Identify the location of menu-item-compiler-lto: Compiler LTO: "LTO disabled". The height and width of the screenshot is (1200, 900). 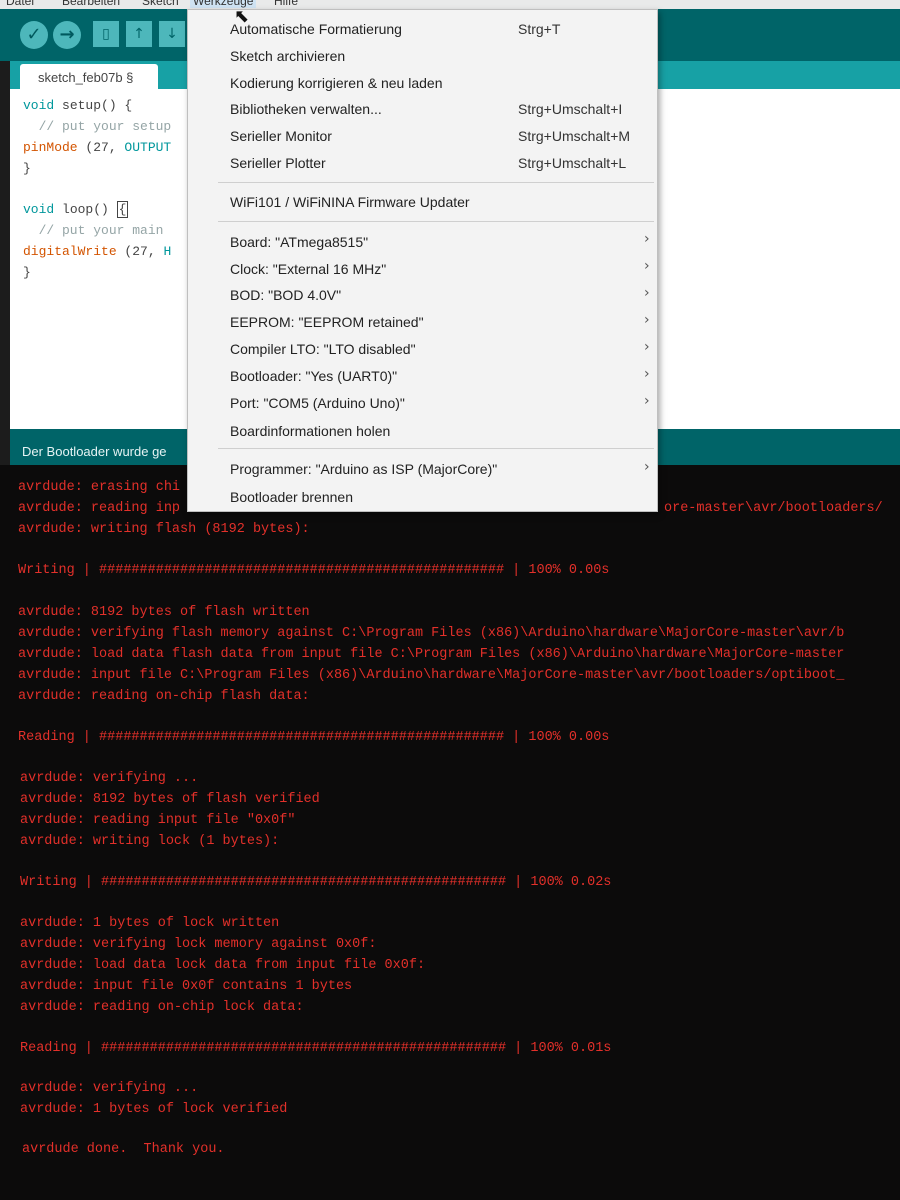
(323, 349).